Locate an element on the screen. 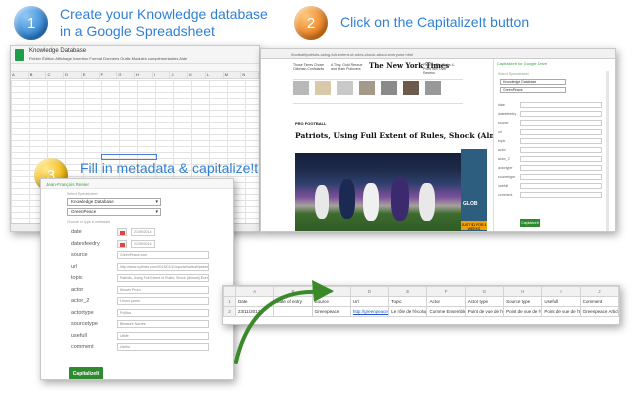 This screenshot has height=400, width=640. column-header: E is located at coordinates (91, 75).